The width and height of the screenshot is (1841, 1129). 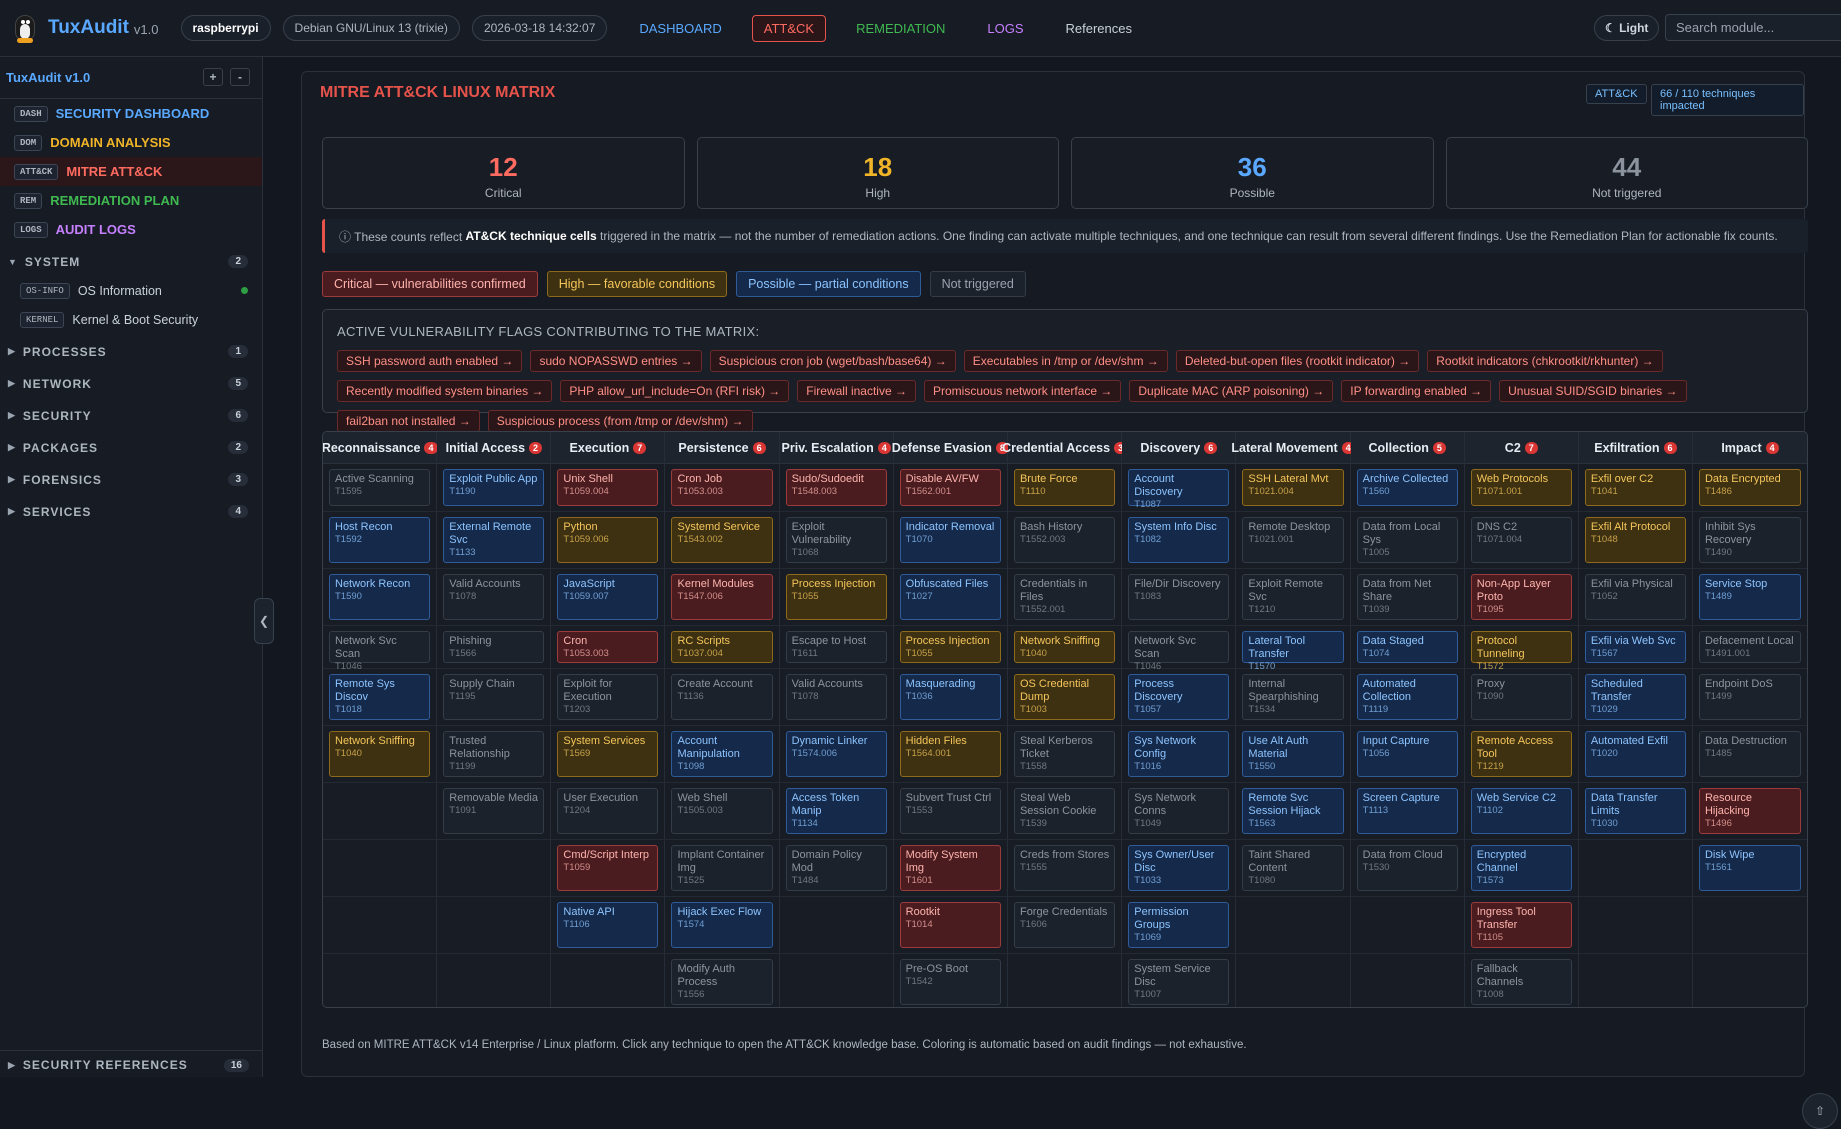 I want to click on technique-cell: Archive Collected T1560, so click(x=1407, y=487).